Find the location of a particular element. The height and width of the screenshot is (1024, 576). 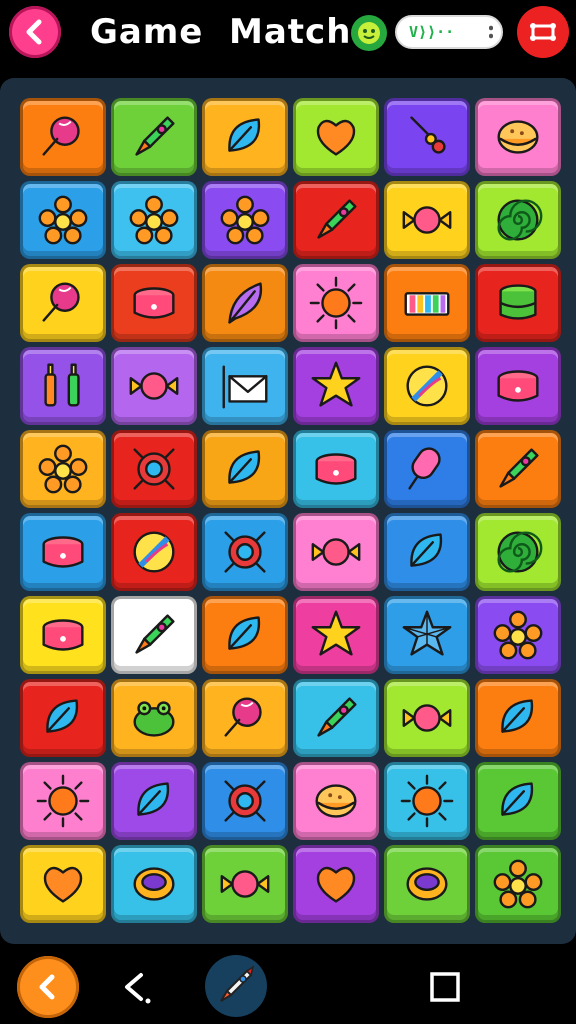

envelope-icon is located at coordinates (245, 387).